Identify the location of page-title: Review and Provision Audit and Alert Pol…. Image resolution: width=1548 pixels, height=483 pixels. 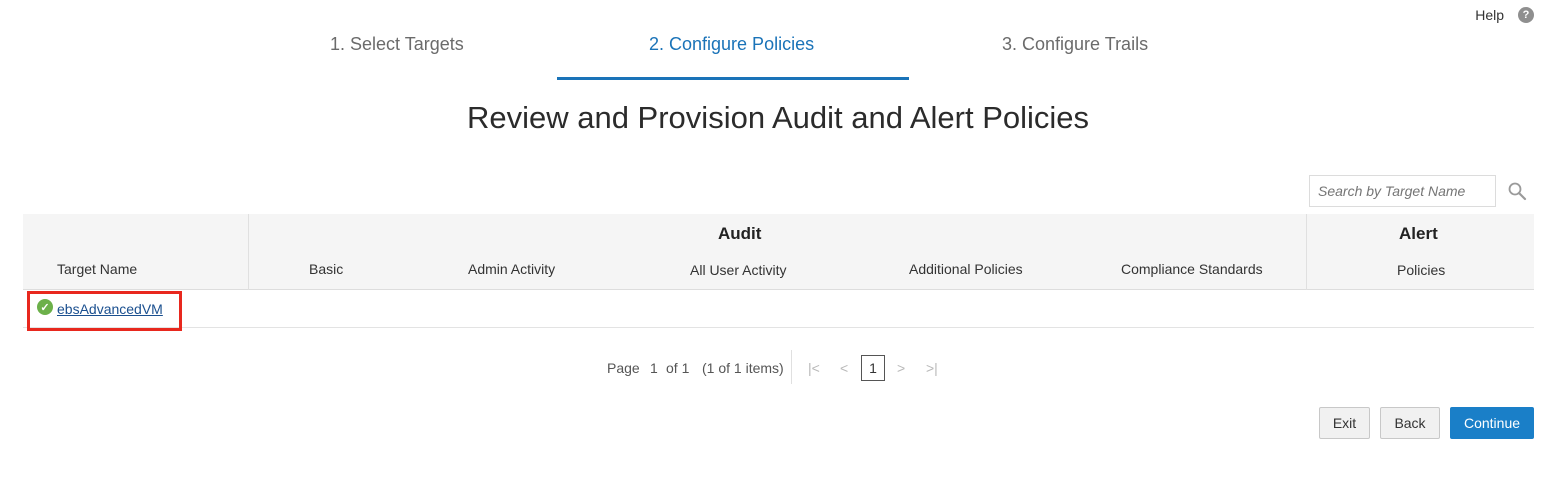
(778, 117).